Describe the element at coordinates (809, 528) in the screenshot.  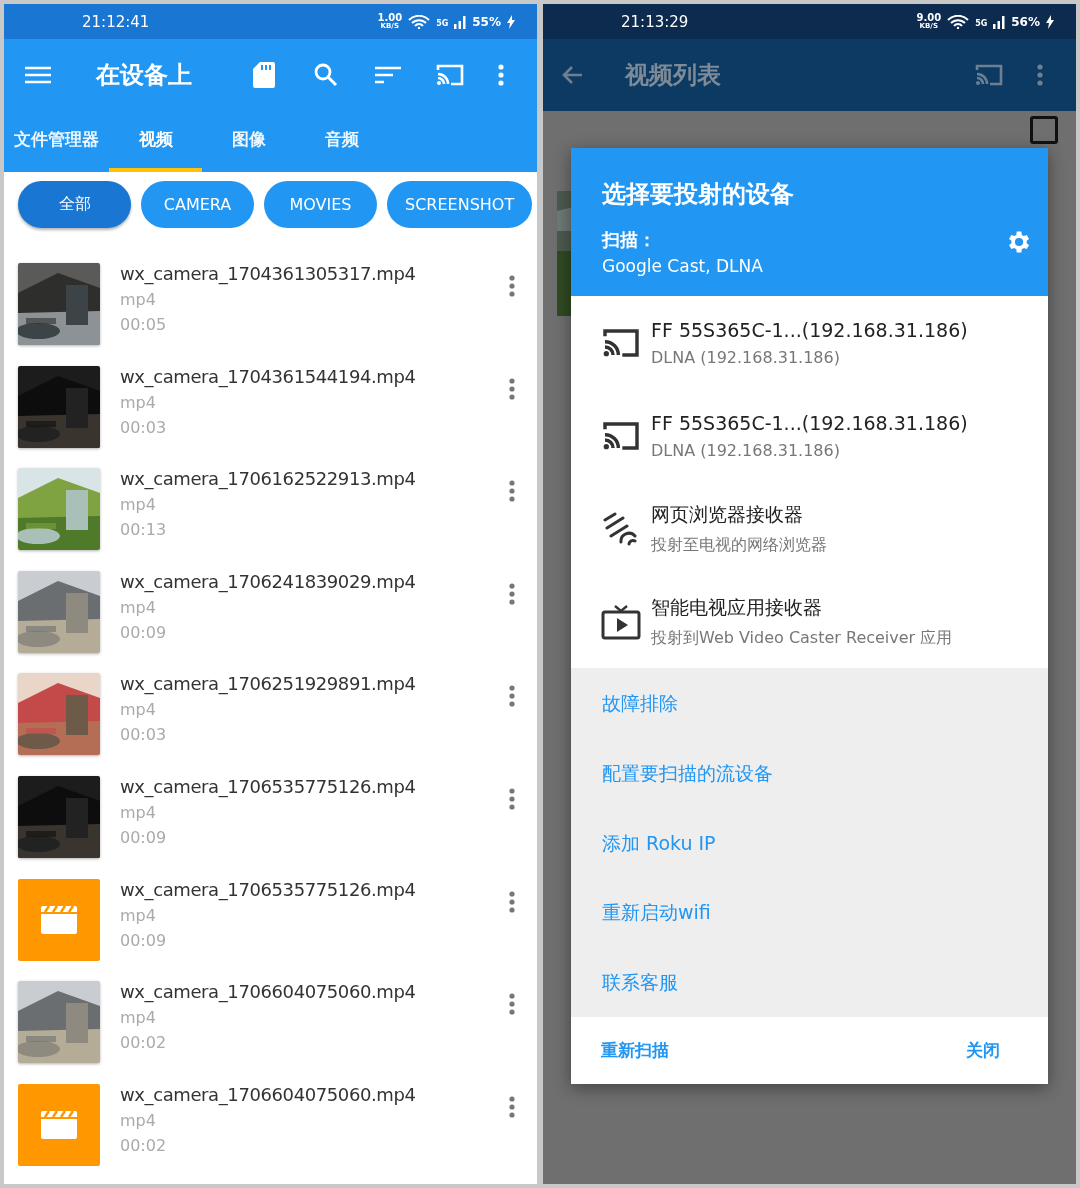
I see `device-item: 网页浏览器接收器 投射至电视的网络浏览器` at that location.